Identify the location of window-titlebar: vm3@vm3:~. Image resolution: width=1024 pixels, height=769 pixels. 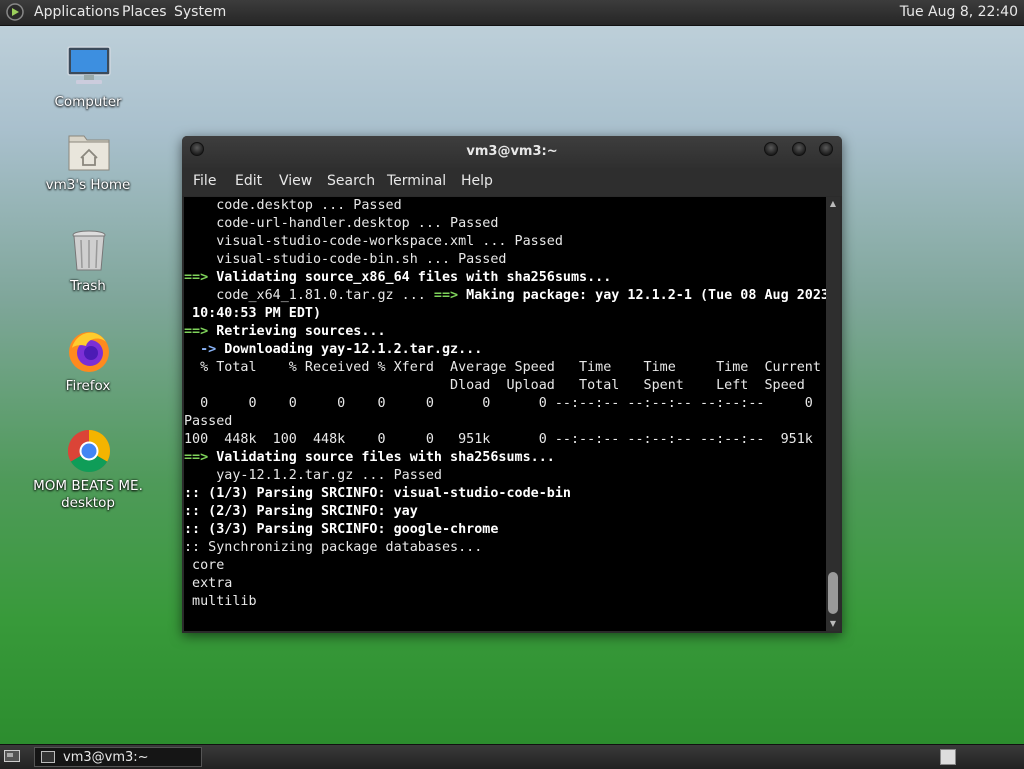
(512, 152).